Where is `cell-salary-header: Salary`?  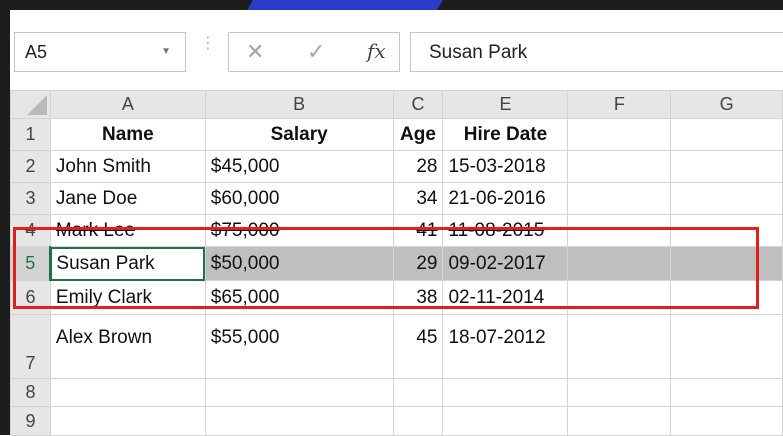
cell-salary-header: Salary is located at coordinates (299, 134).